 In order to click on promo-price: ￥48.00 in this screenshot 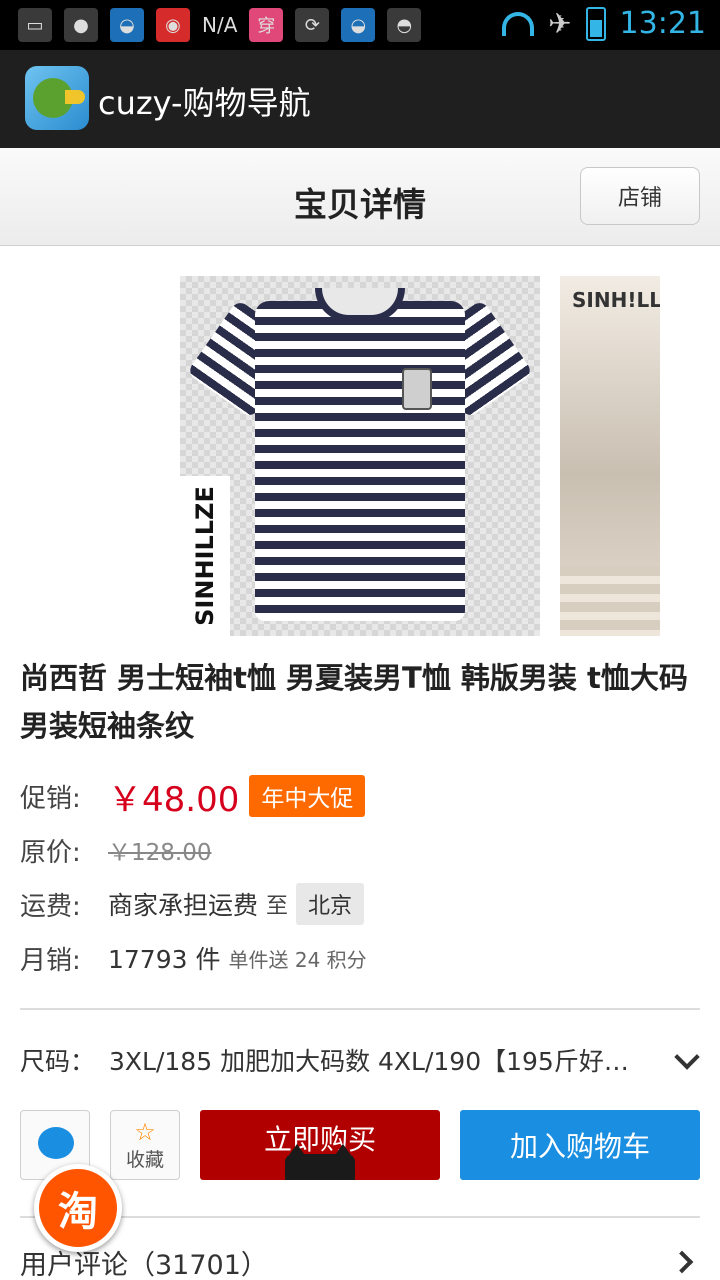, I will do `click(174, 799)`.